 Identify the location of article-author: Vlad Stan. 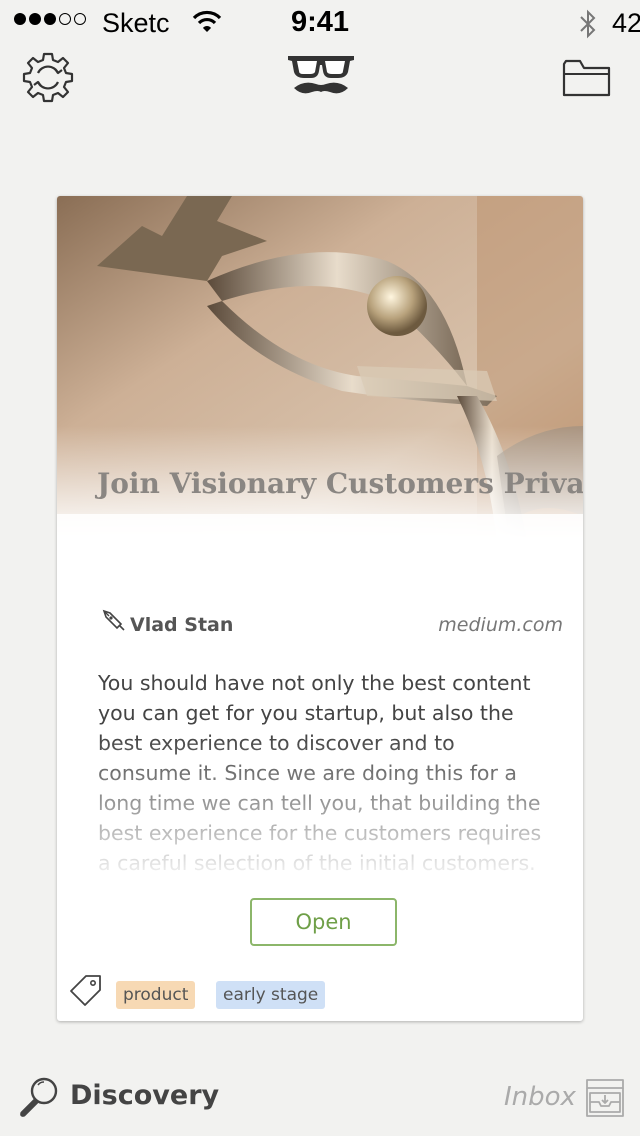
(181, 625).